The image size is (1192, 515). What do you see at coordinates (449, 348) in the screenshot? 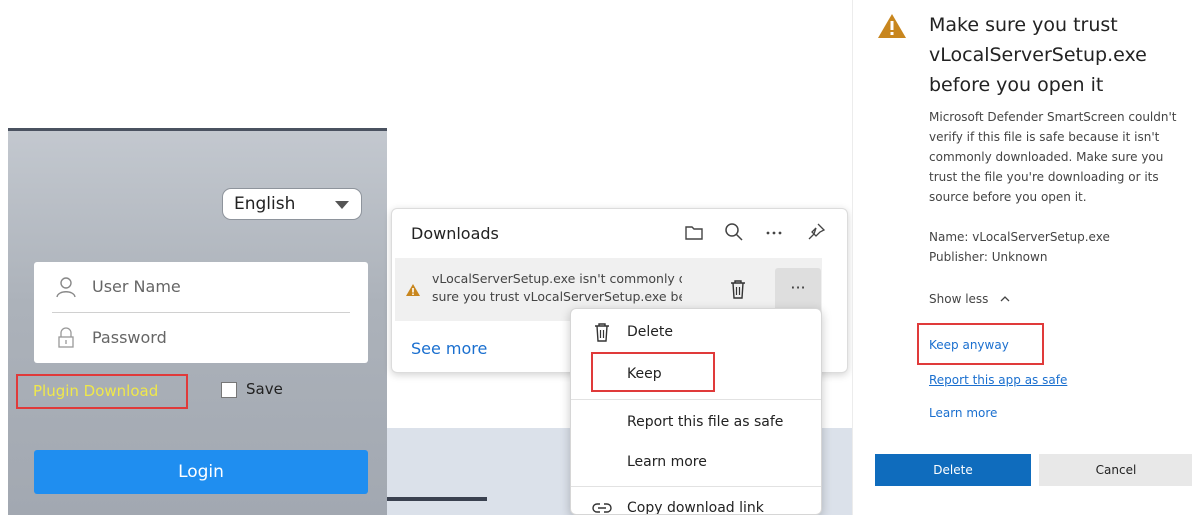
I see `see-more-link: See more` at bounding box center [449, 348].